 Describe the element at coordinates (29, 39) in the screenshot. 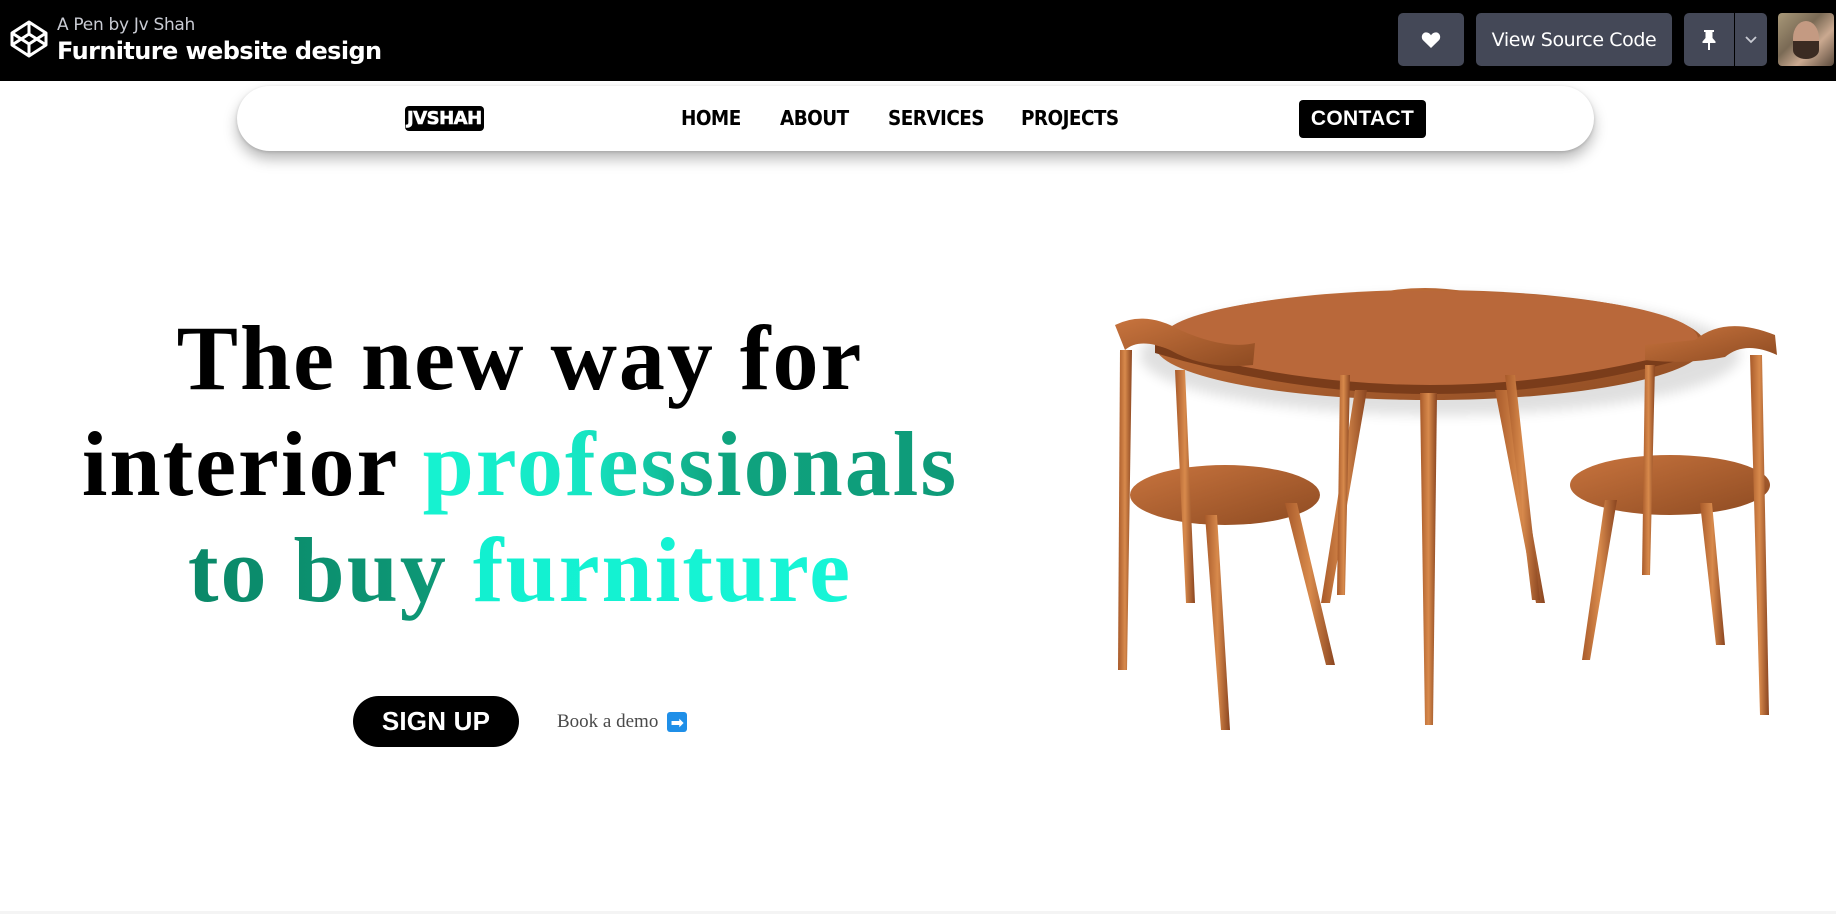

I see `codepen-logo-icon` at that location.